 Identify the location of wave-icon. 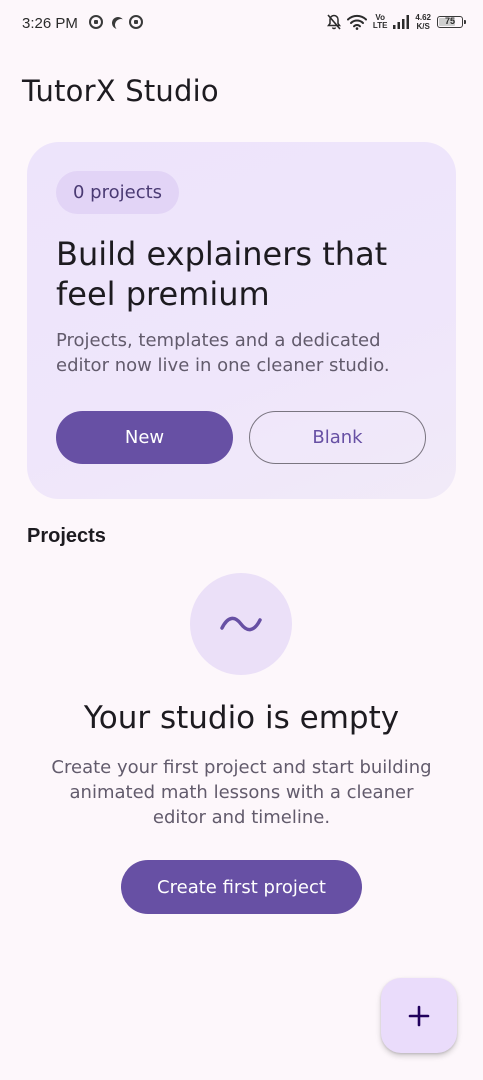
(241, 624).